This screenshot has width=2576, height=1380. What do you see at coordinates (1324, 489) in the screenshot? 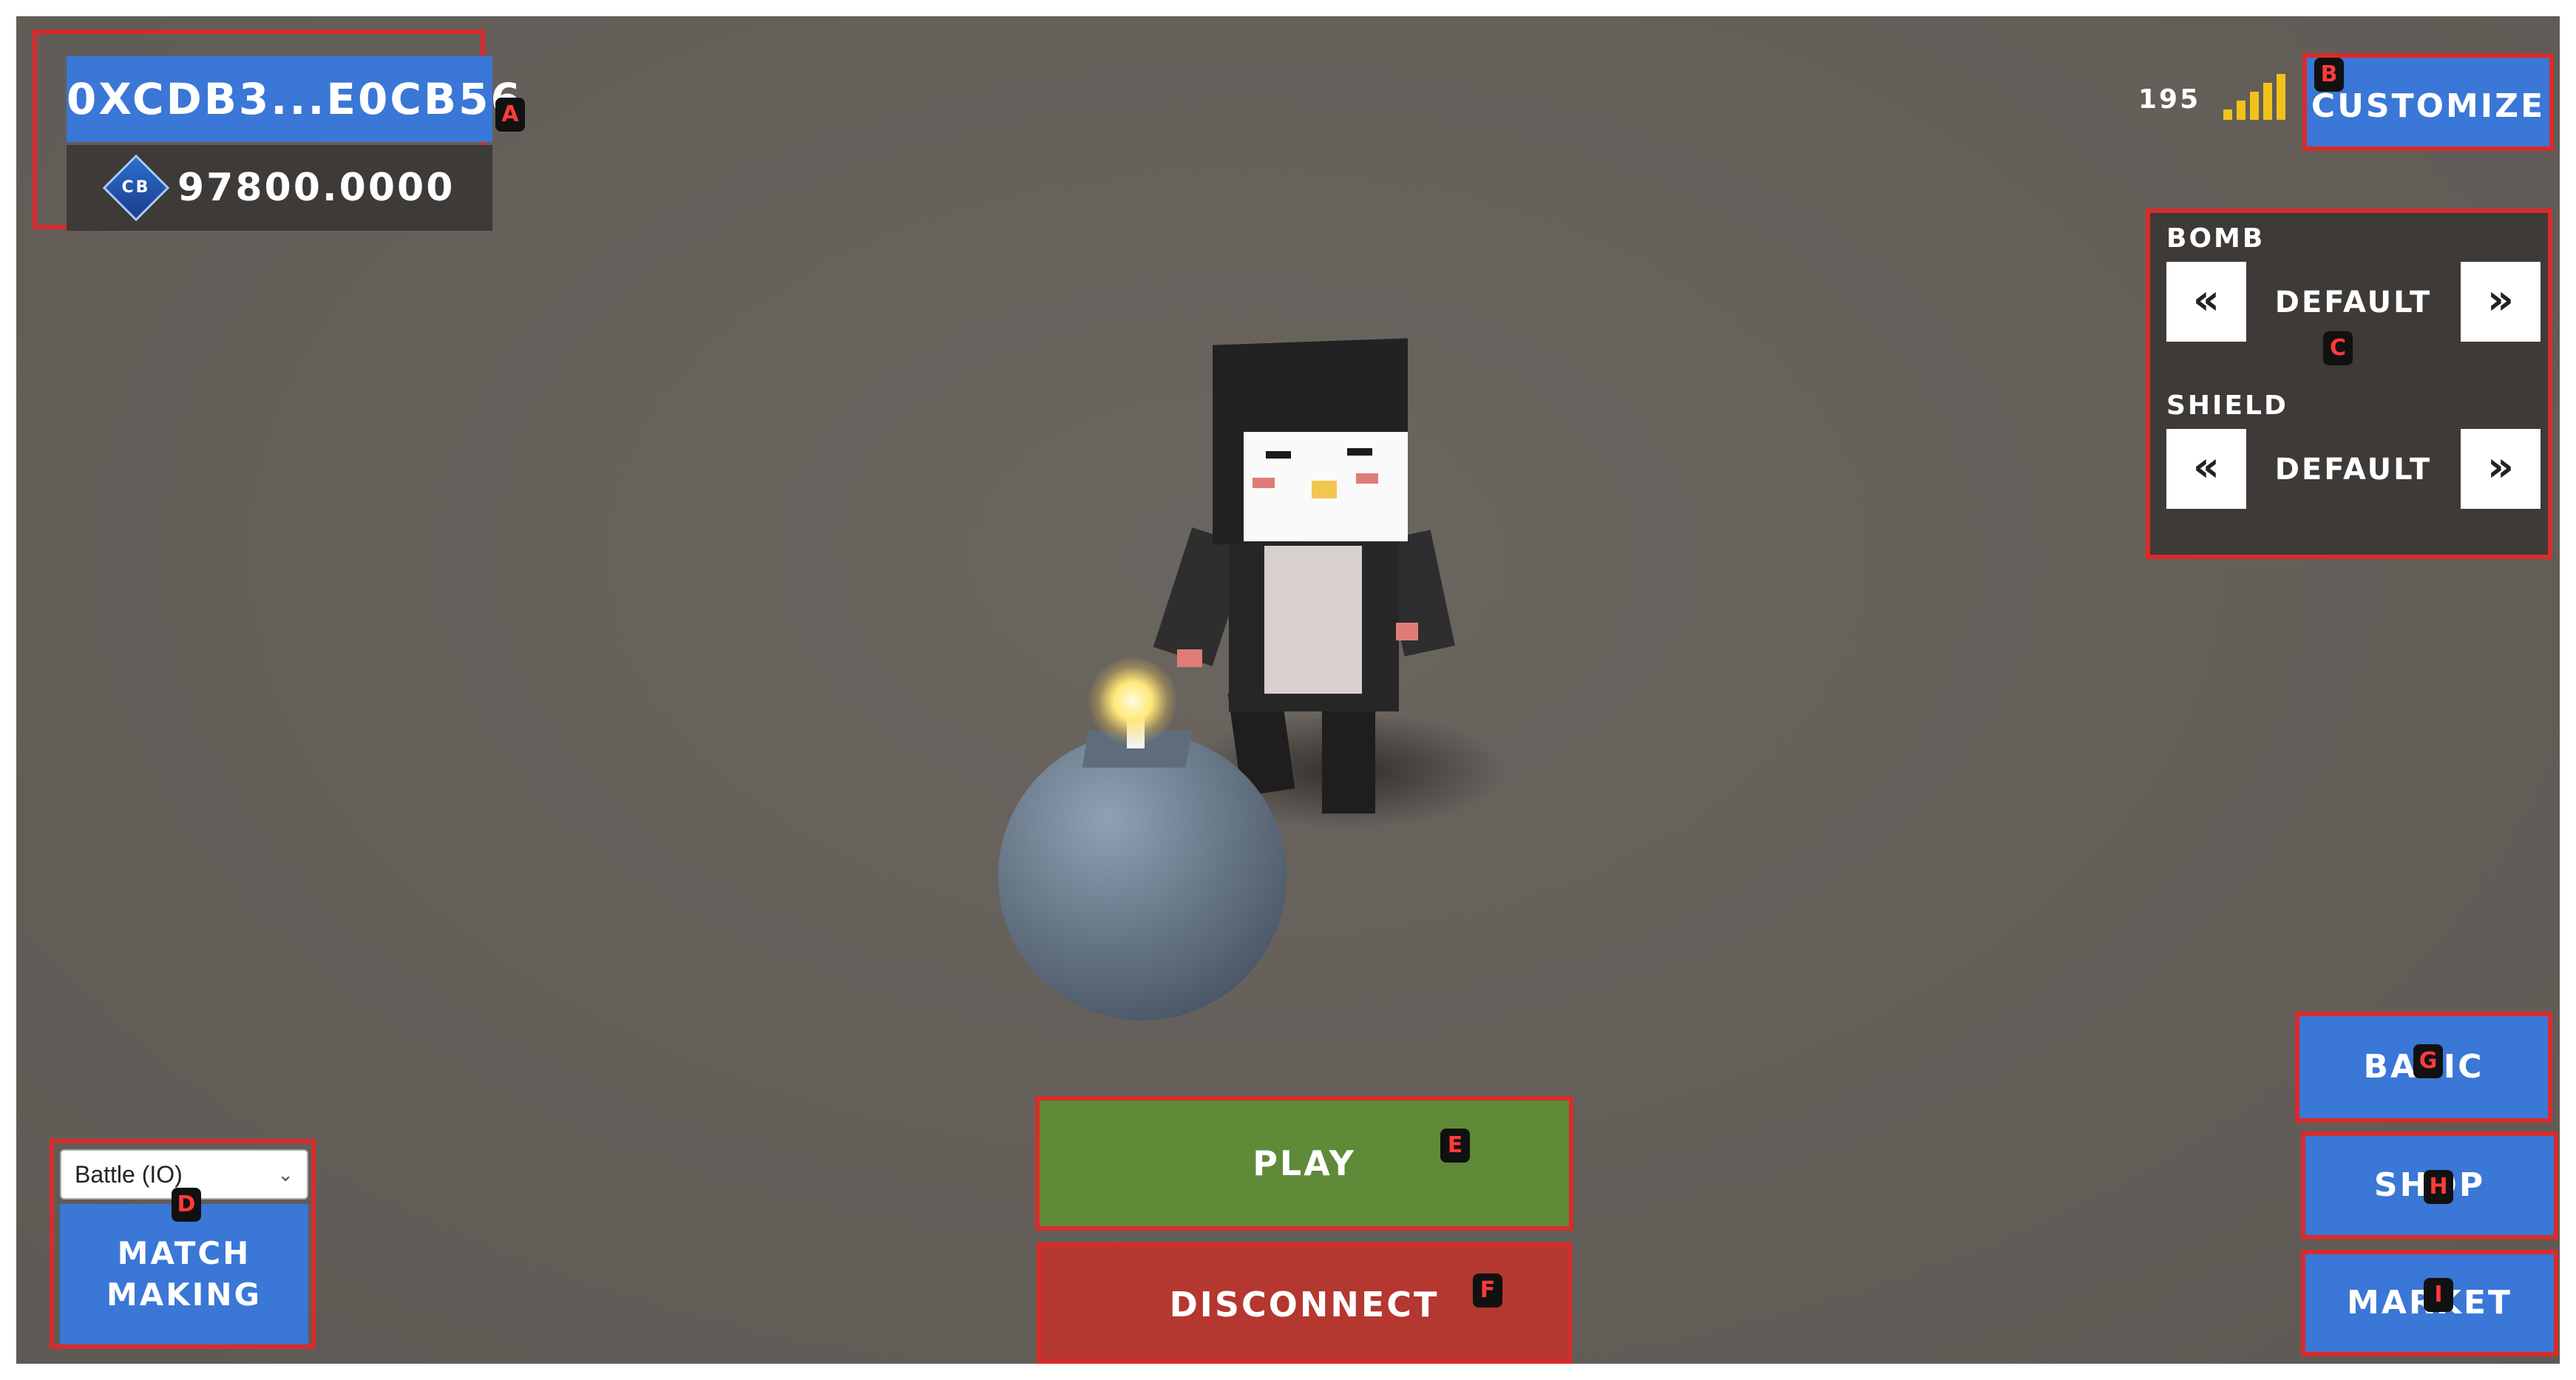
I see `character-beak` at bounding box center [1324, 489].